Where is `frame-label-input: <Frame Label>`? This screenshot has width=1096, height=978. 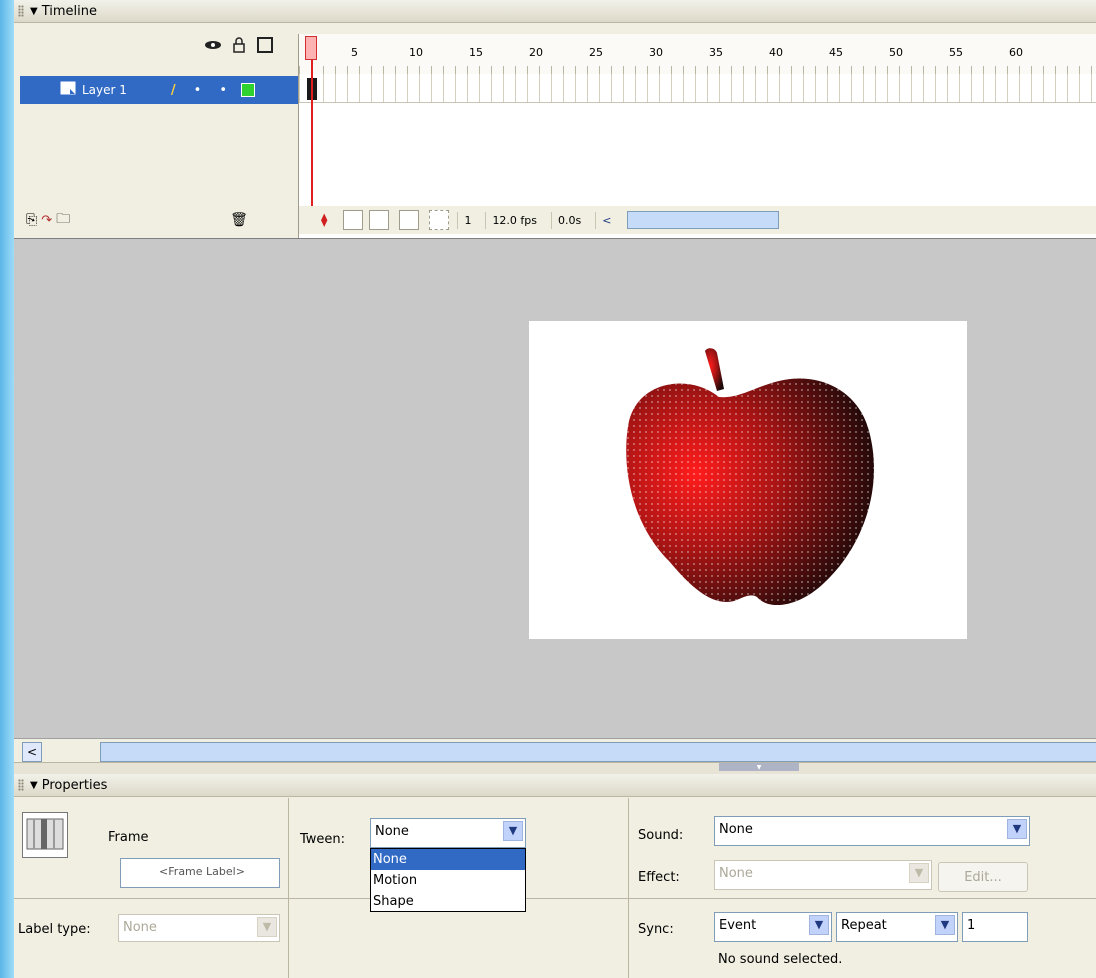 frame-label-input: <Frame Label> is located at coordinates (200, 873).